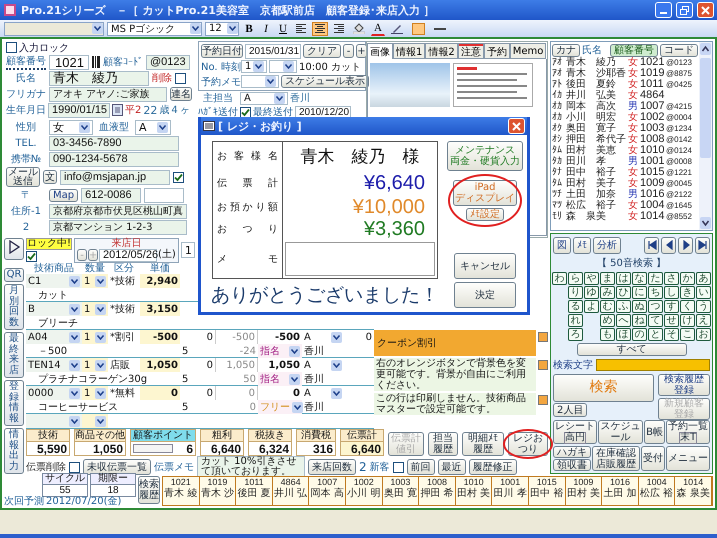 The image size is (717, 538). Describe the element at coordinates (332, 467) in the screenshot. I see `visit-count-button: 来店回数` at that location.